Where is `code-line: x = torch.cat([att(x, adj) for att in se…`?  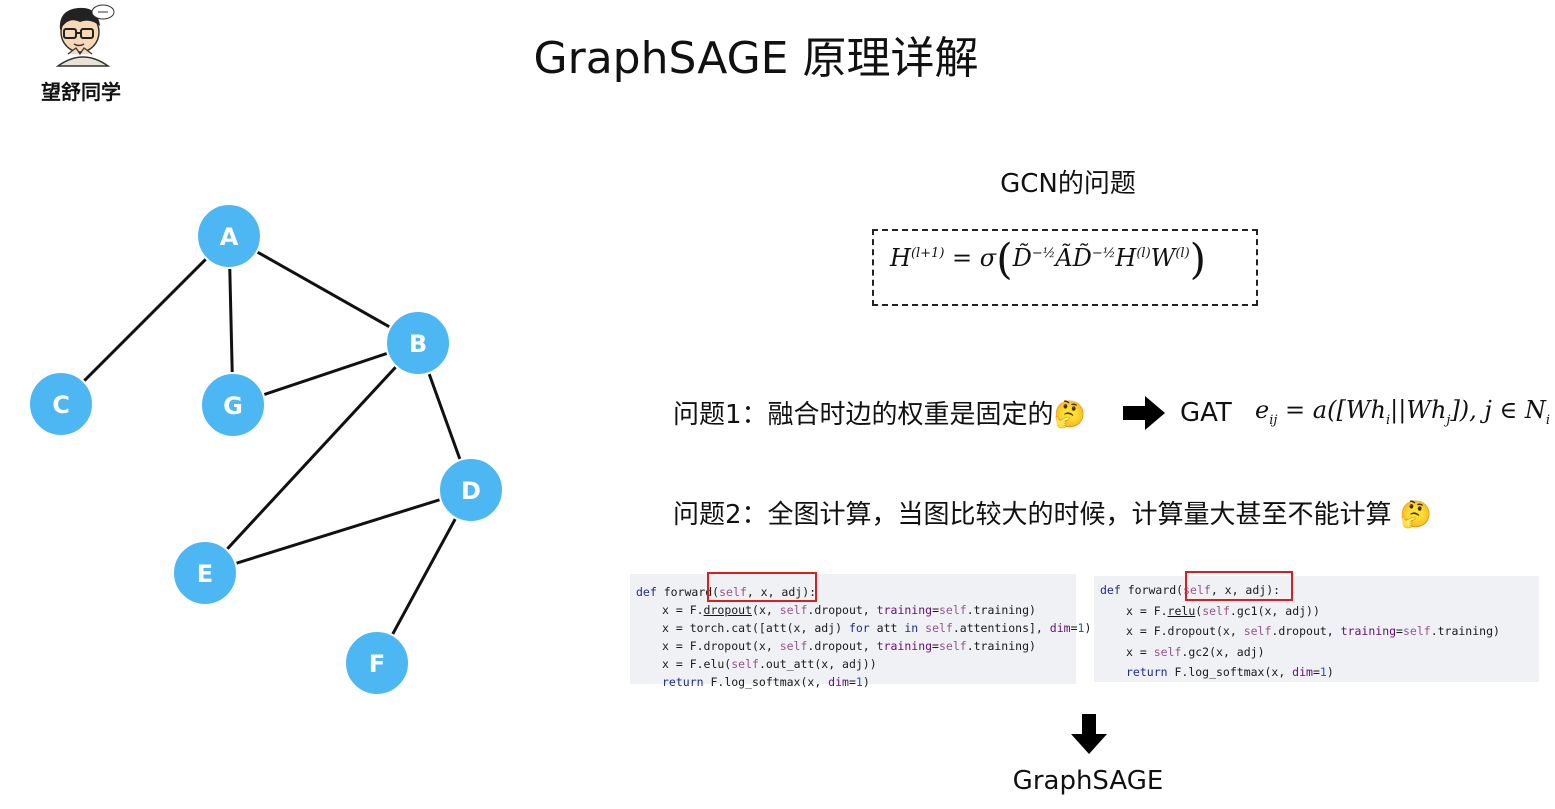 code-line: x = torch.cat([att(x, adj) for att in se… is located at coordinates (877, 628).